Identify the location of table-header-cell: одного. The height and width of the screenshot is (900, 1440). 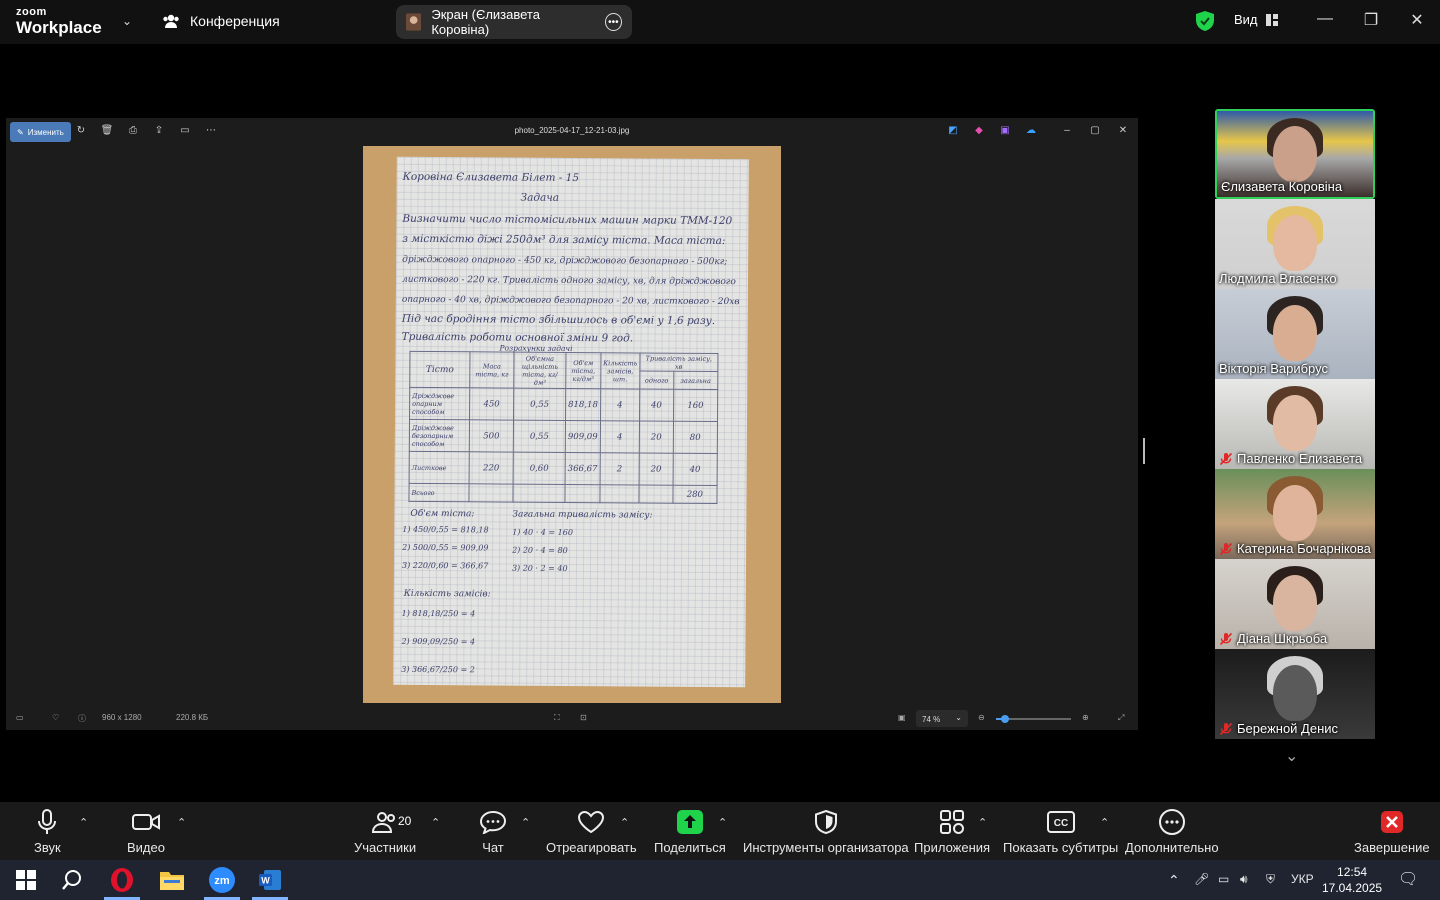
(656, 380).